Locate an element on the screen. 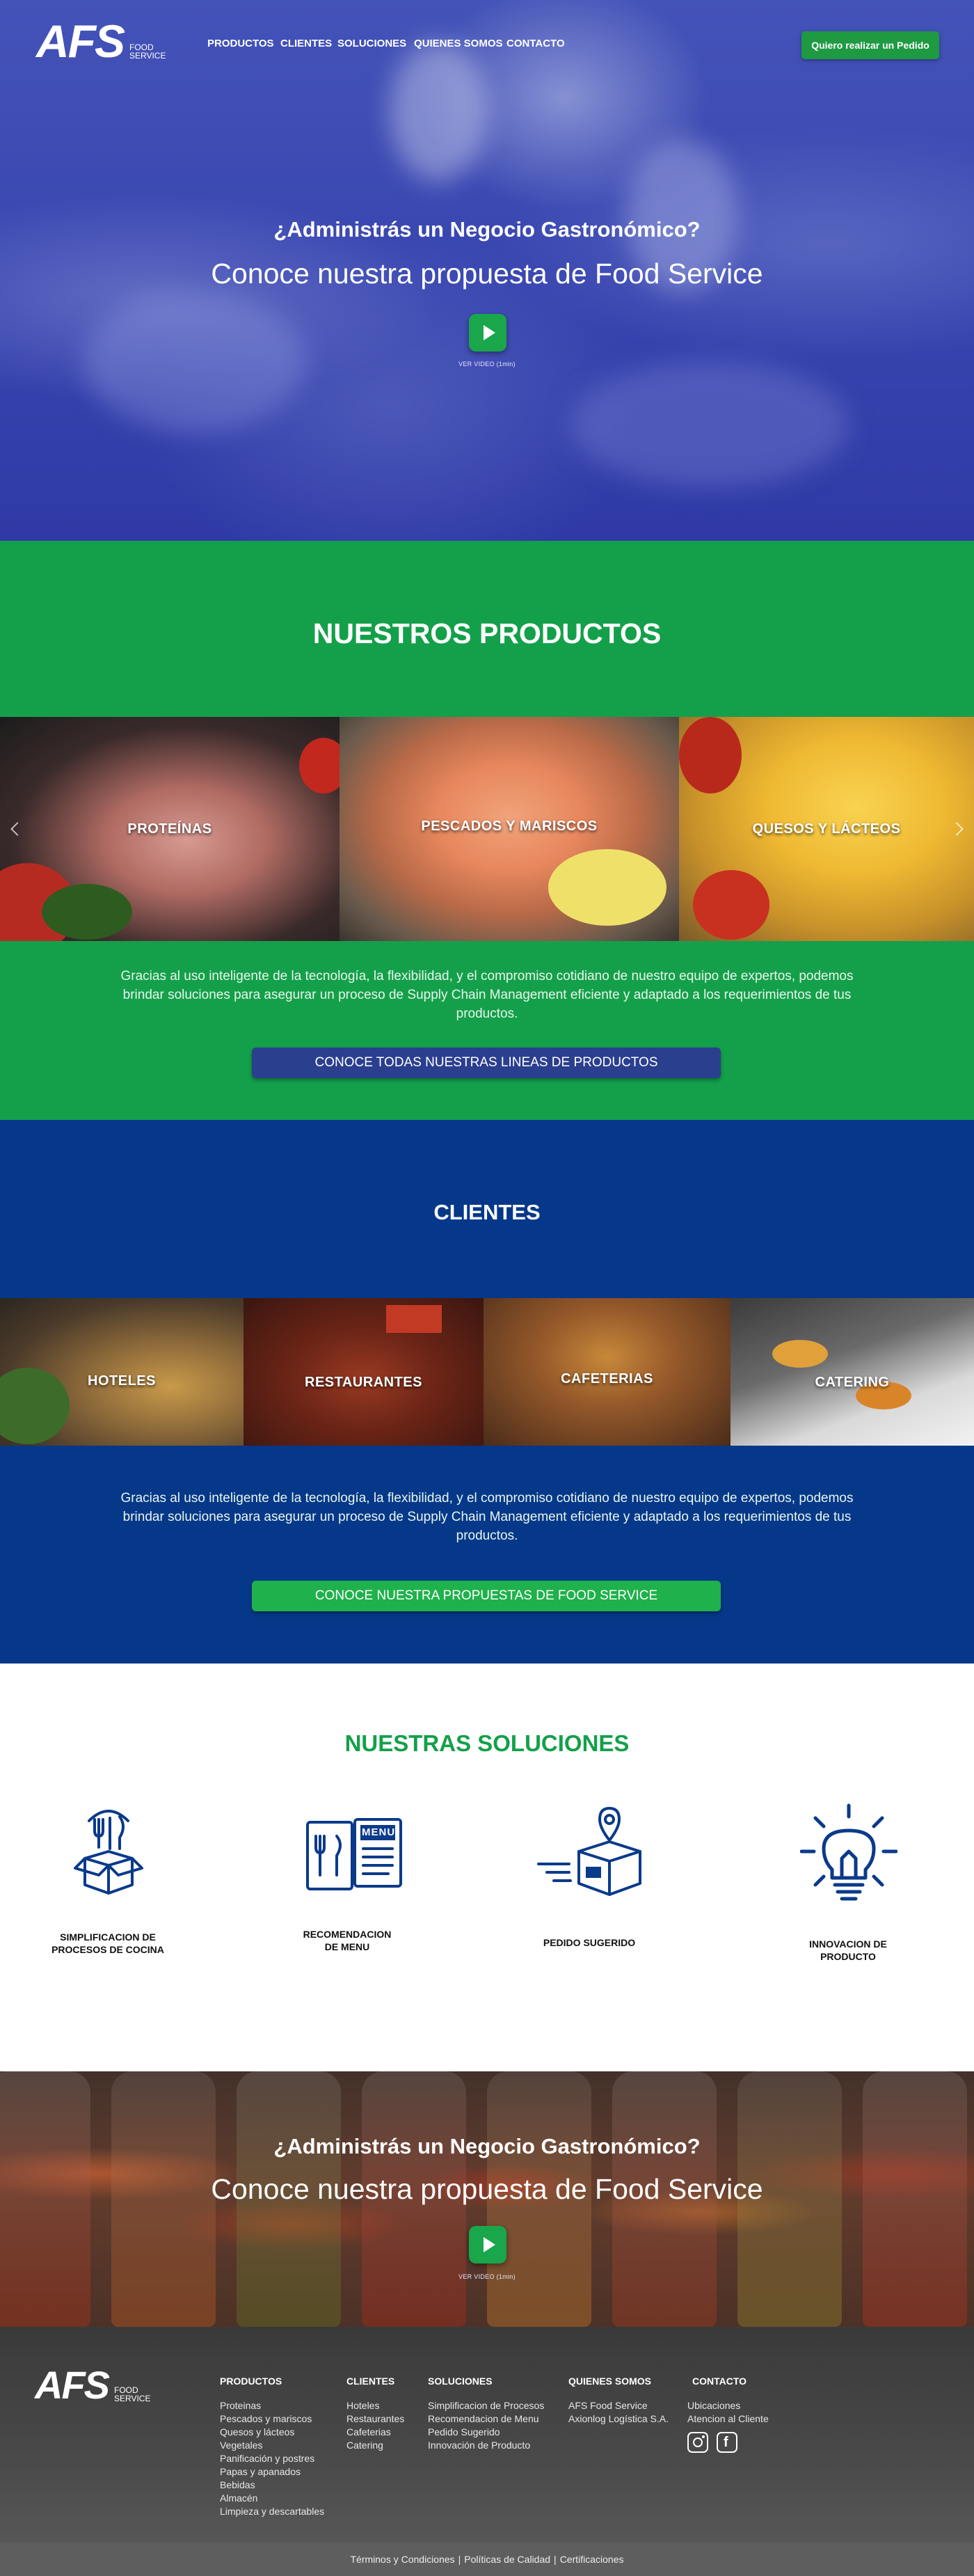  solution-label-menu: RECOMENDACION DE MENU is located at coordinates (347, 1940).